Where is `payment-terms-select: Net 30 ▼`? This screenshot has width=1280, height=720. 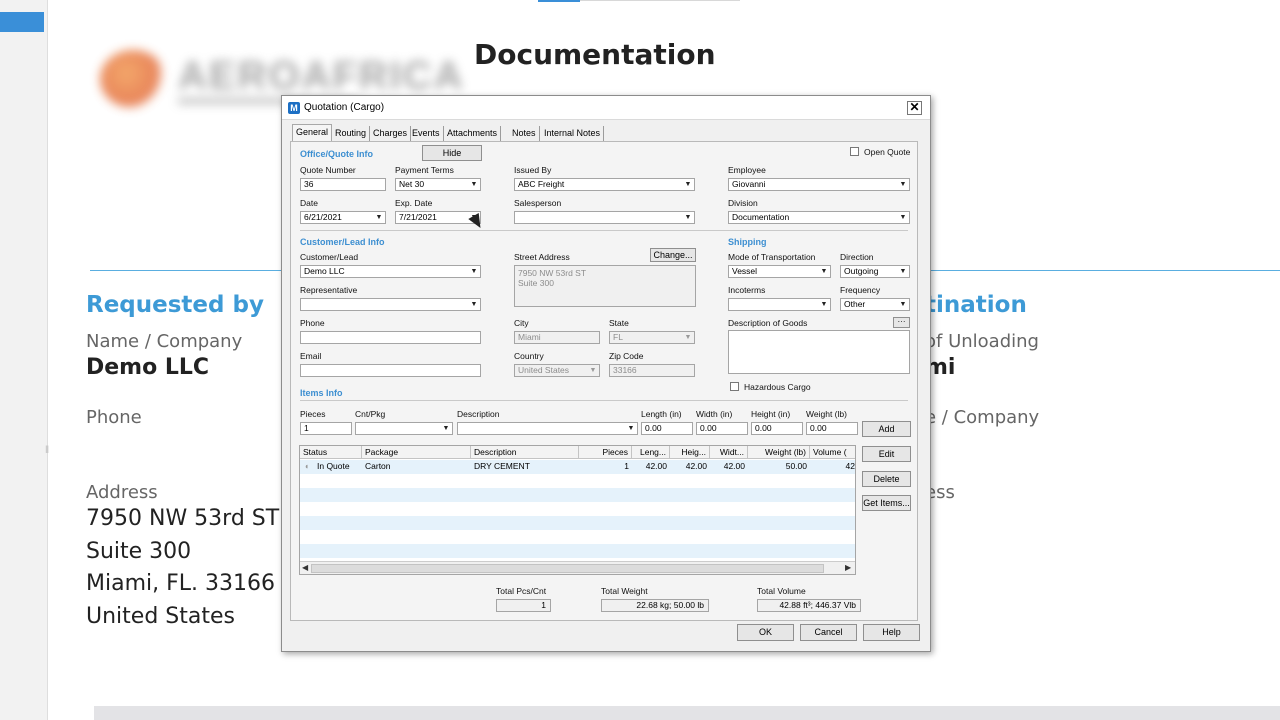
payment-terms-select: Net 30 ▼ is located at coordinates (438, 184).